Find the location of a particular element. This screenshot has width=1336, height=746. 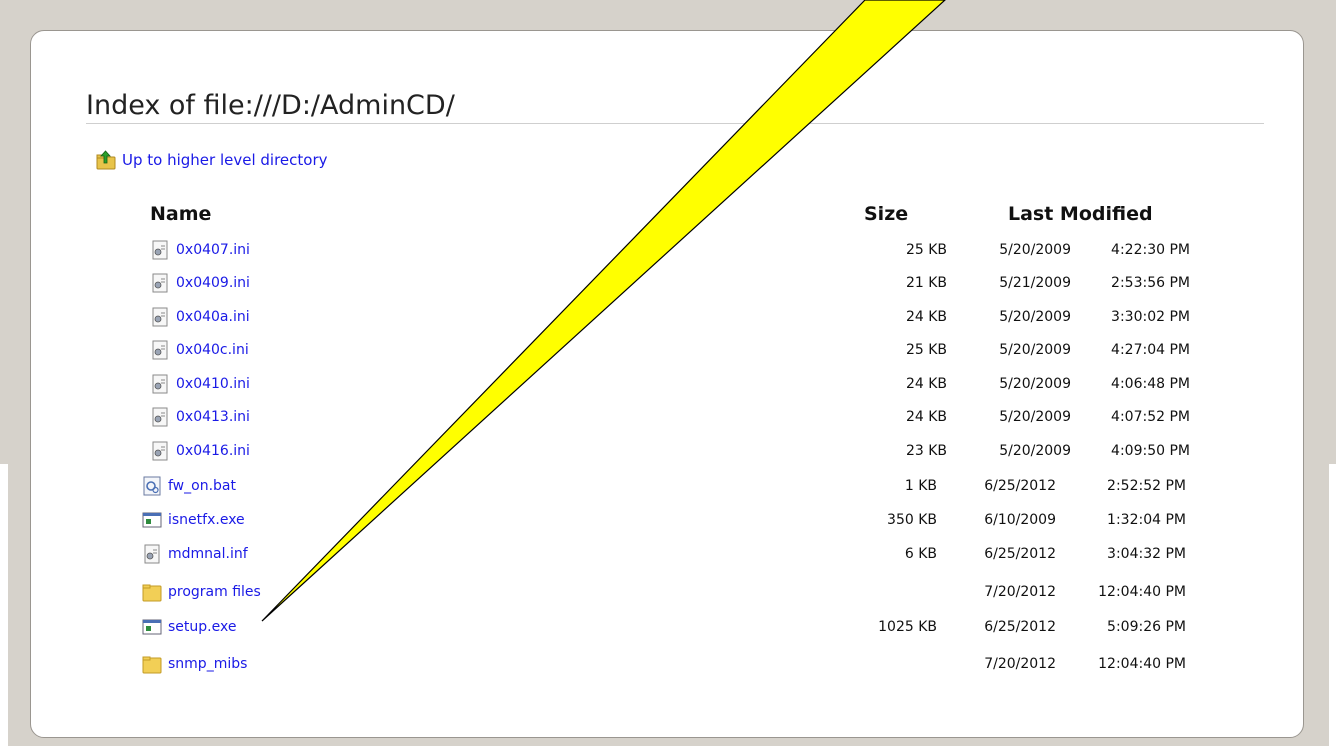

file-time: 4:07:52 PM is located at coordinates (1150, 417).